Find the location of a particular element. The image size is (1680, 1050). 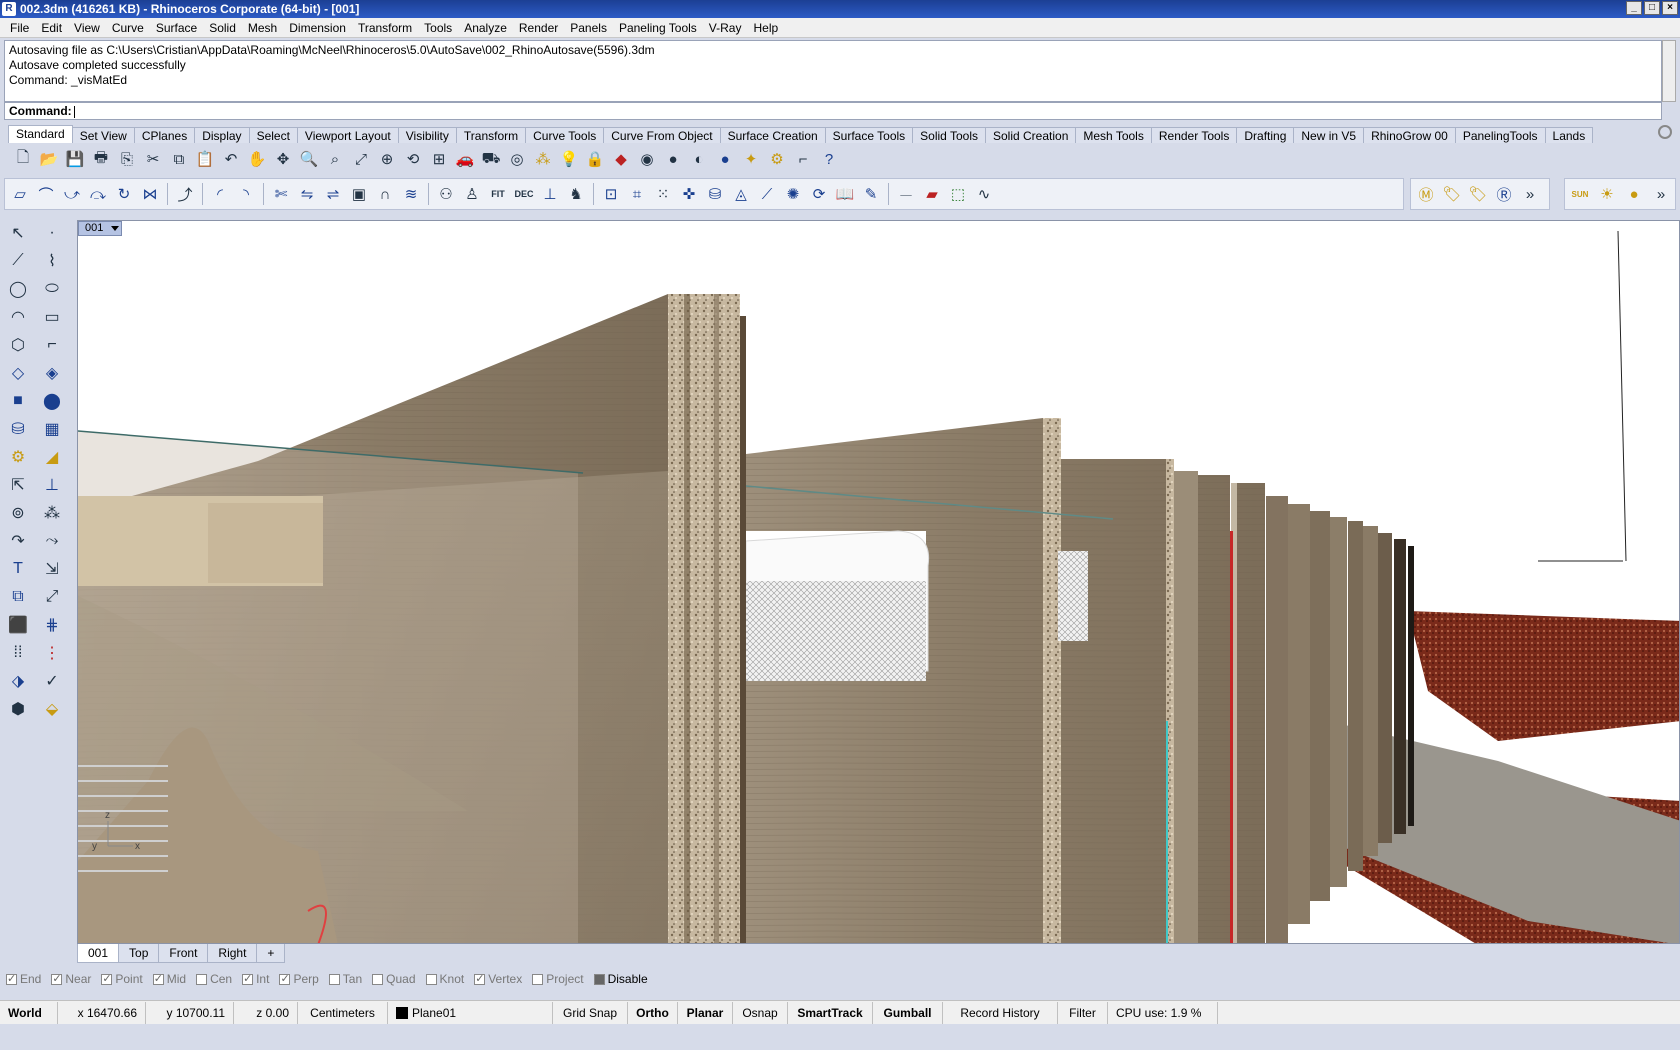

explode-icon: ✺ is located at coordinates (793, 194).